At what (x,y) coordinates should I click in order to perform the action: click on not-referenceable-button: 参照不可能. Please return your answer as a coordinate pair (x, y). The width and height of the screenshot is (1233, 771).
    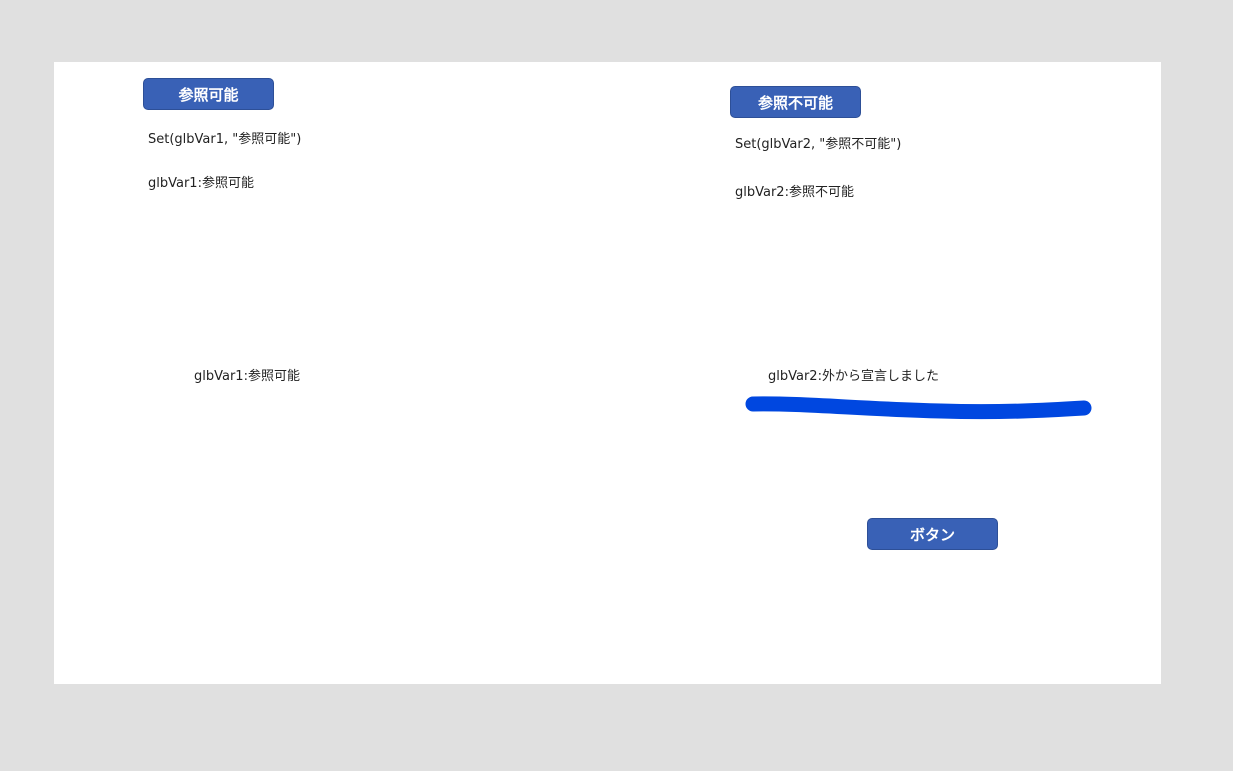
    Looking at the image, I should click on (795, 102).